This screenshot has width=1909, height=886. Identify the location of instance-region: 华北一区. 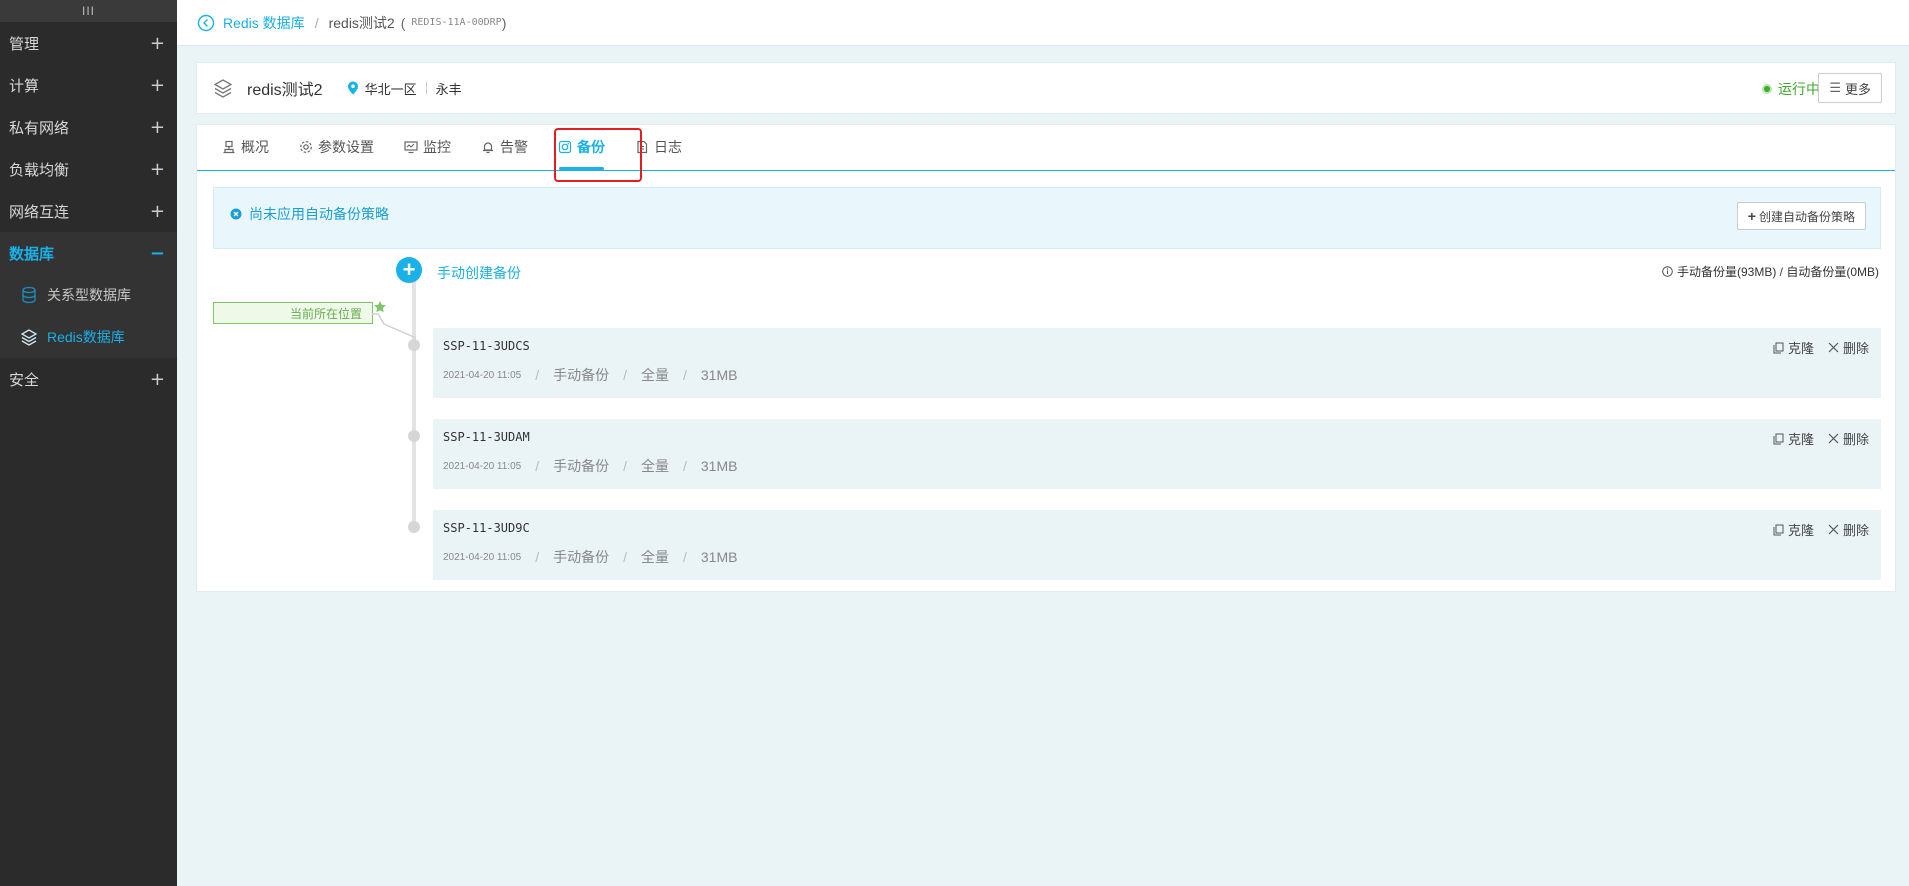
(390, 89).